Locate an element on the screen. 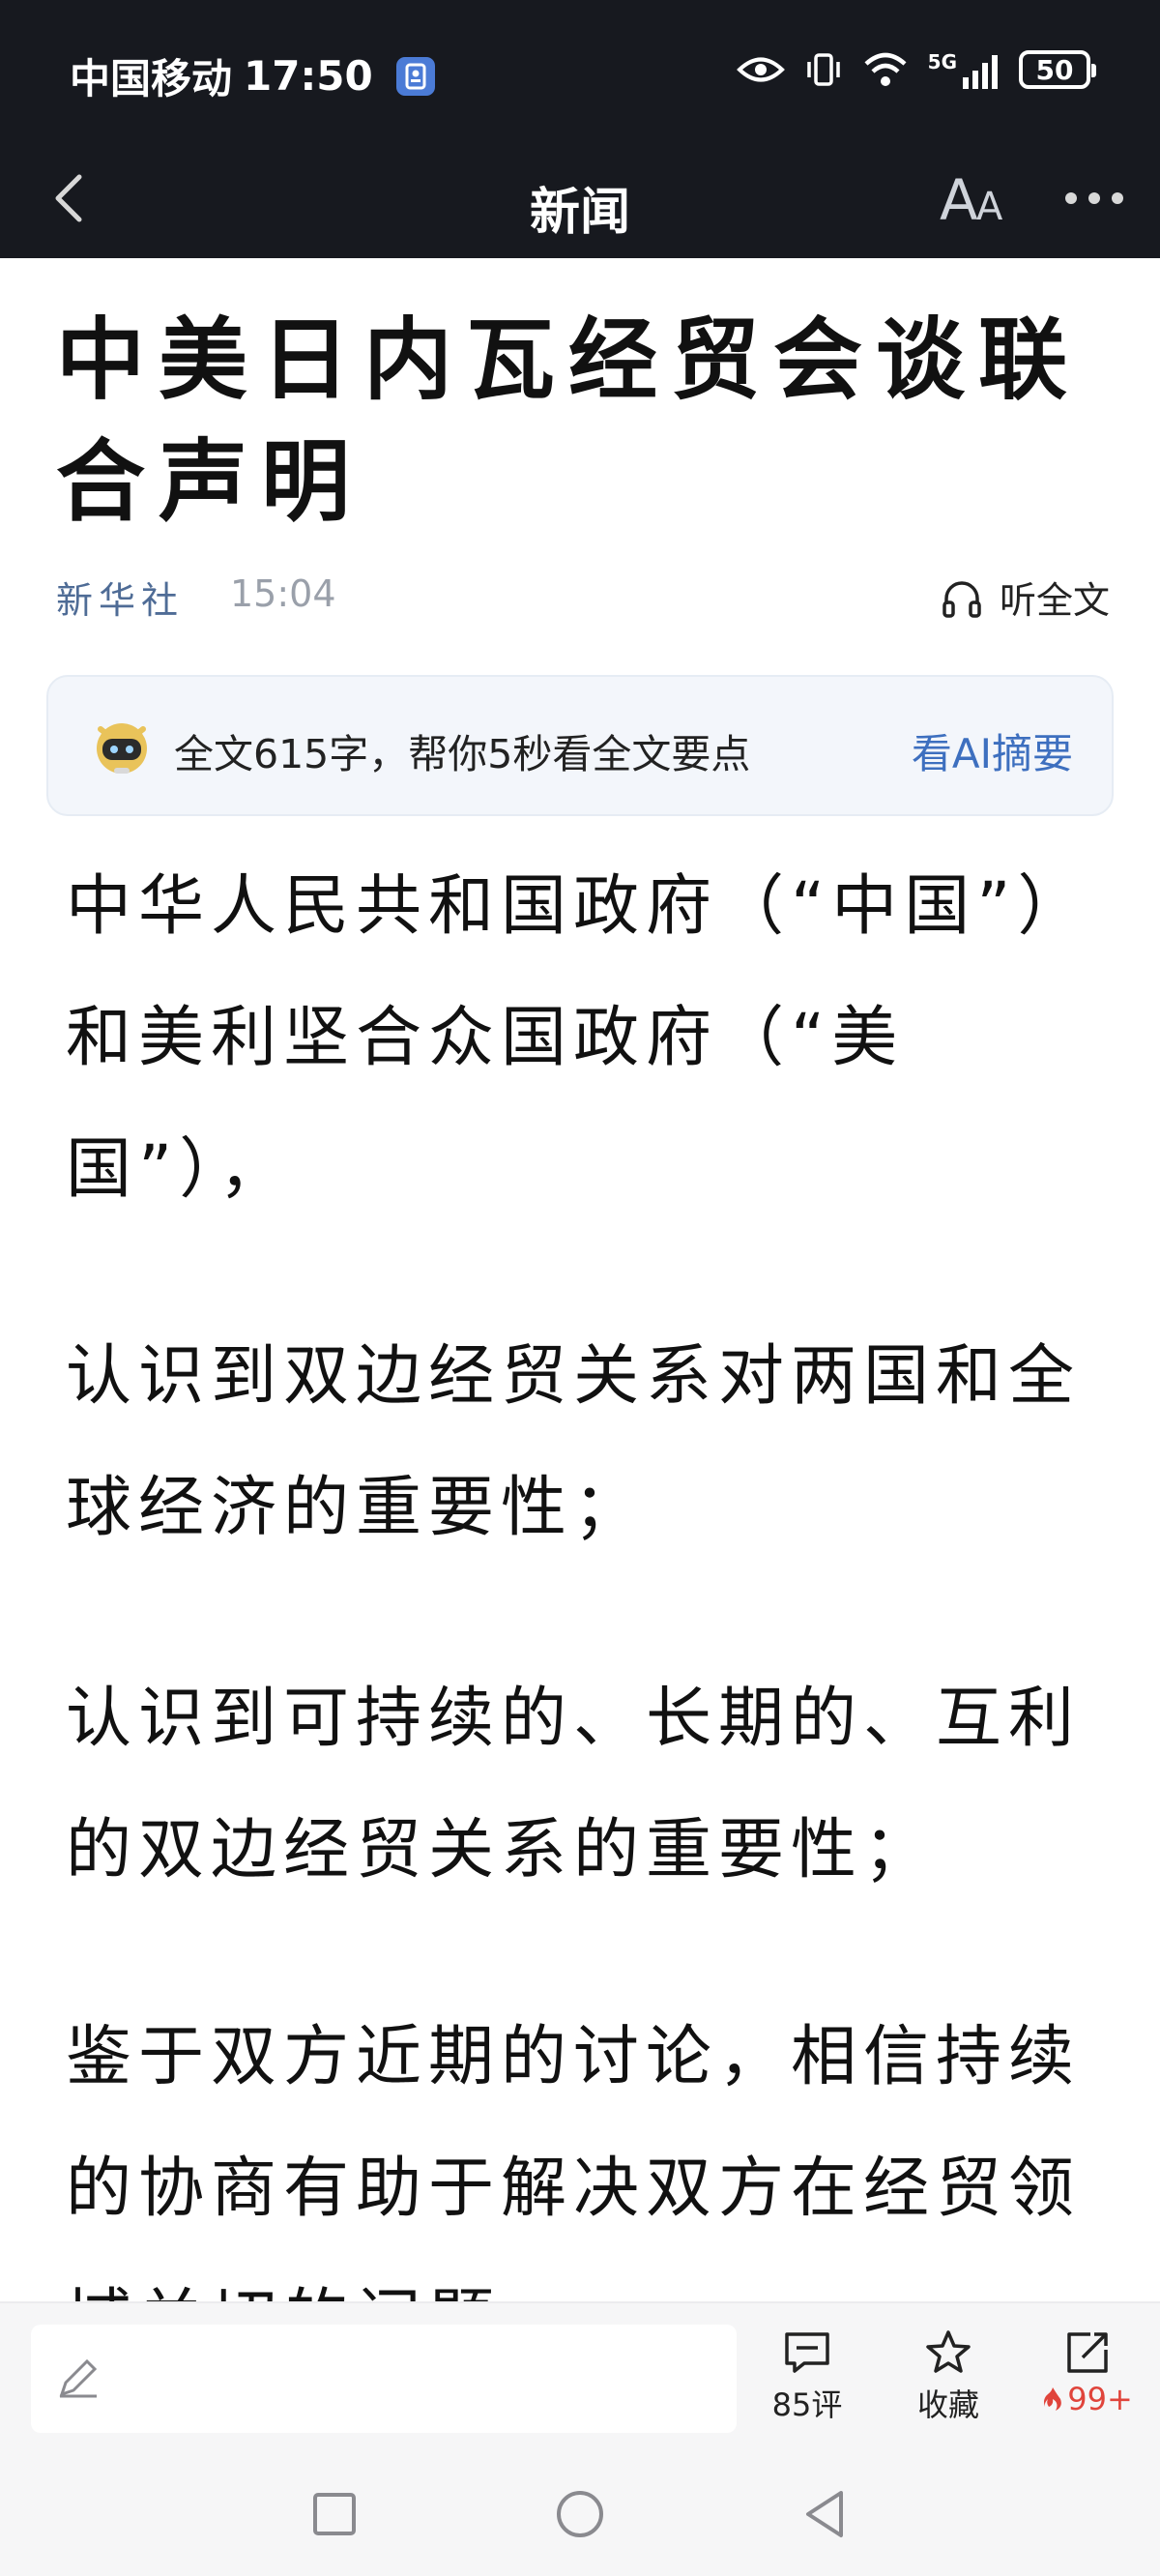 The width and height of the screenshot is (1160, 2576). network-type: 5G is located at coordinates (964, 69).